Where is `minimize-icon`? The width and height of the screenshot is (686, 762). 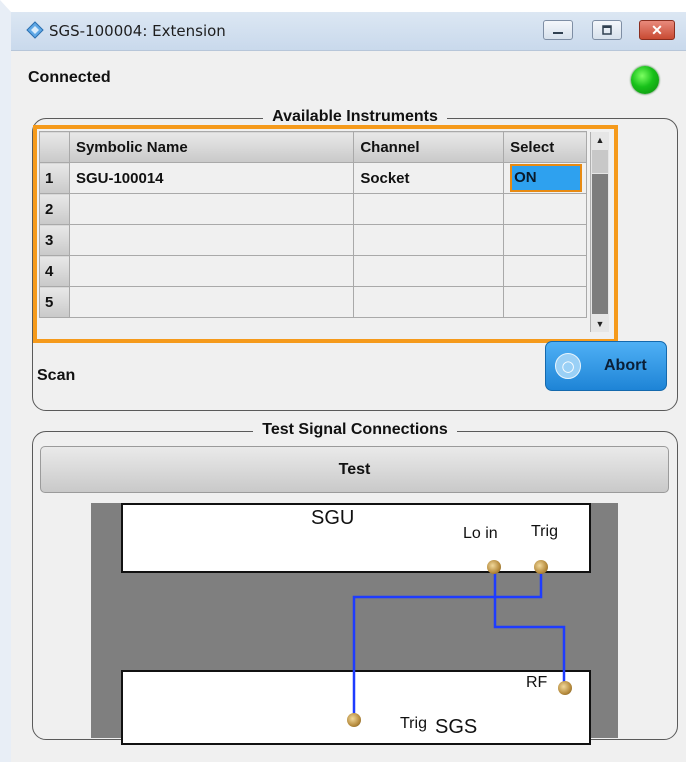
minimize-icon is located at coordinates (558, 30).